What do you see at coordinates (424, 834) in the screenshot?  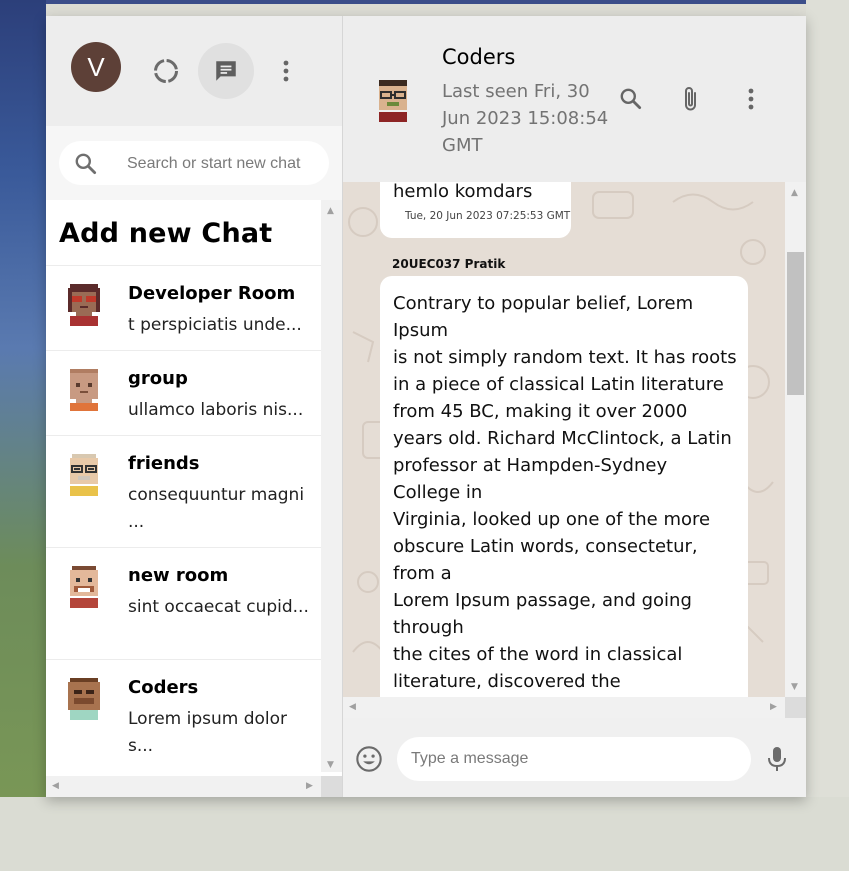 I see `desktop-background-bottom` at bounding box center [424, 834].